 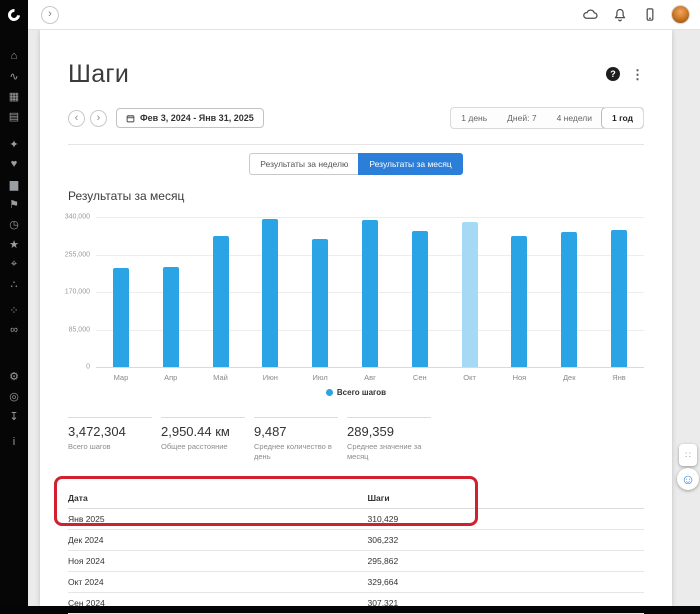 I want to click on sidebar: ⌂ ∿ ▦ ▤ ✦ ♥ ▆ ⚑ ◷ ★ ⌖ ∴ ⁘ ∞ ⚙ ◎ ↧ i, so click(x=14, y=303).